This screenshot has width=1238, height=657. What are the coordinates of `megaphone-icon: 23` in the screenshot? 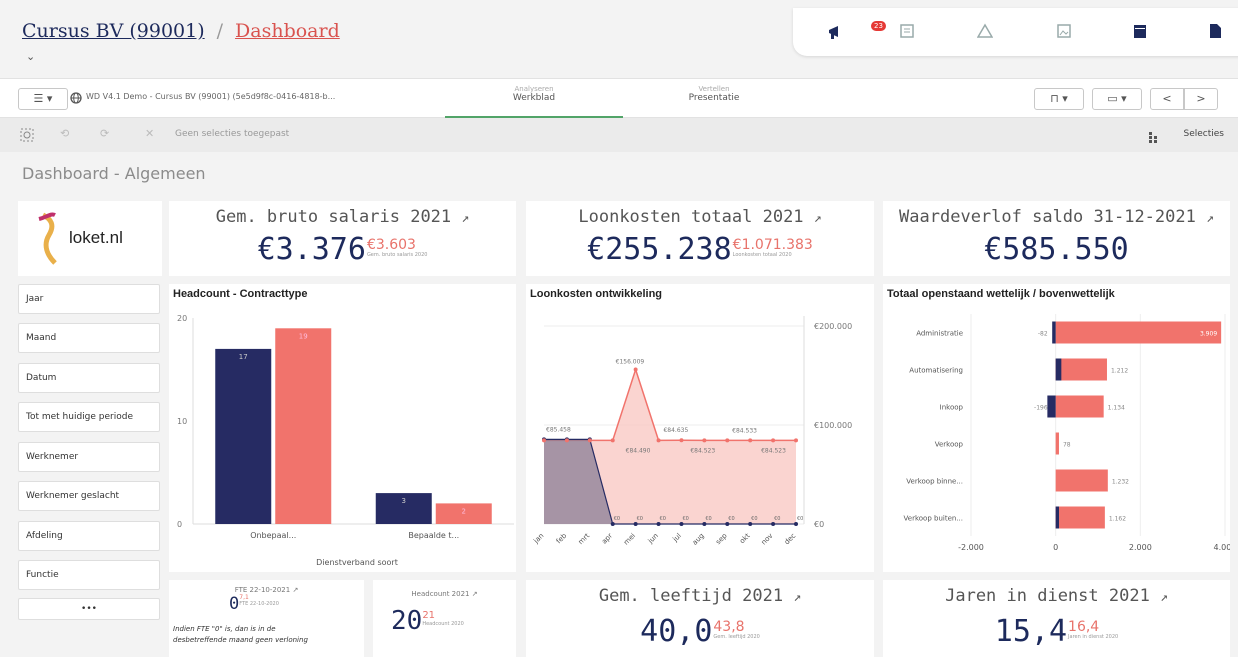 It's located at (856, 31).